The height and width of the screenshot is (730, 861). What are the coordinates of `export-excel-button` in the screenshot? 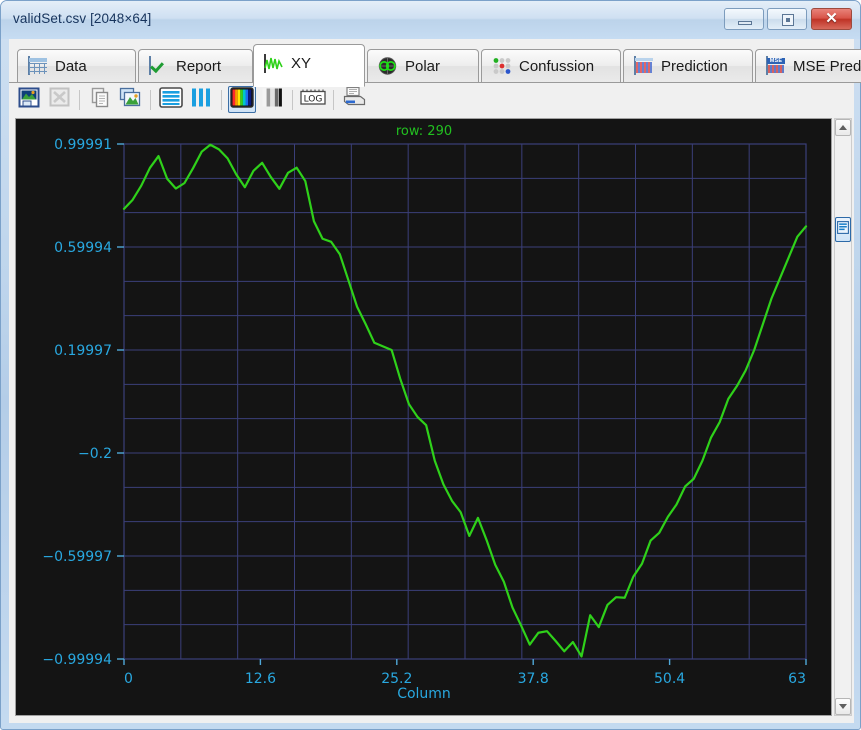 It's located at (59, 99).